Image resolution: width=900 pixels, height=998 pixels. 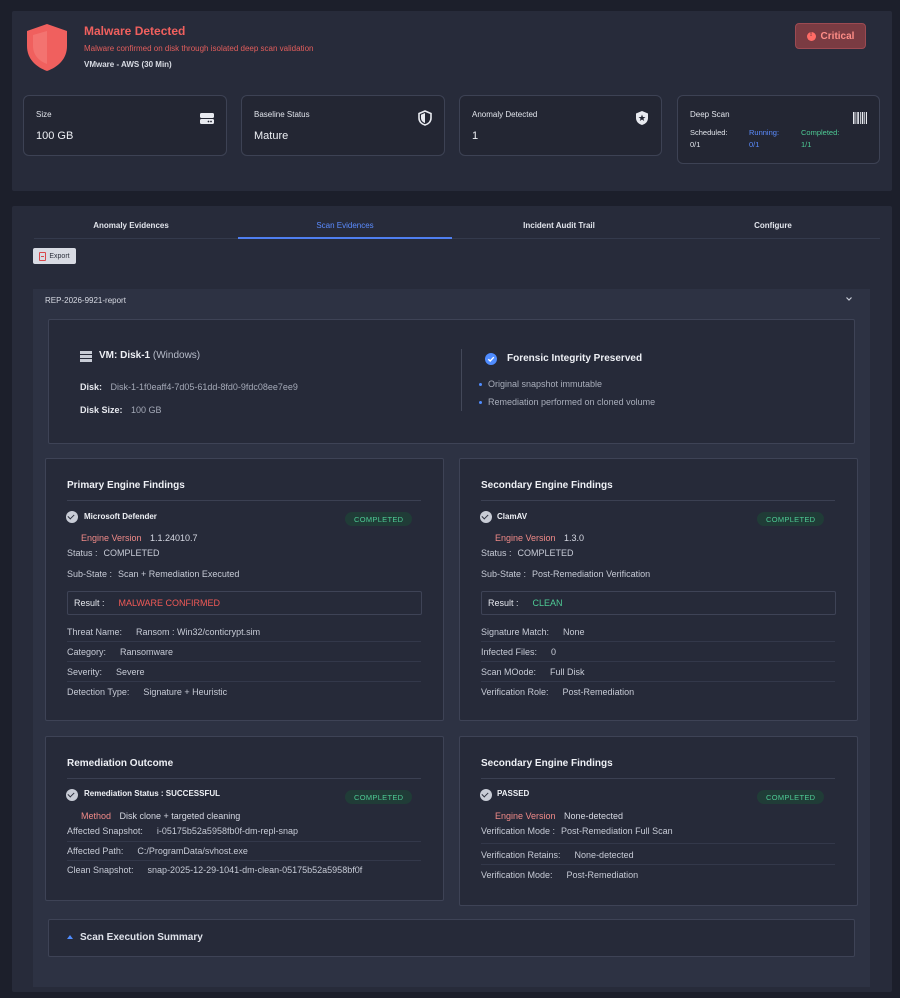 What do you see at coordinates (566, 574) in the screenshot?
I see `engine-substate-row: Sub-State : Post-Remediation Verification` at bounding box center [566, 574].